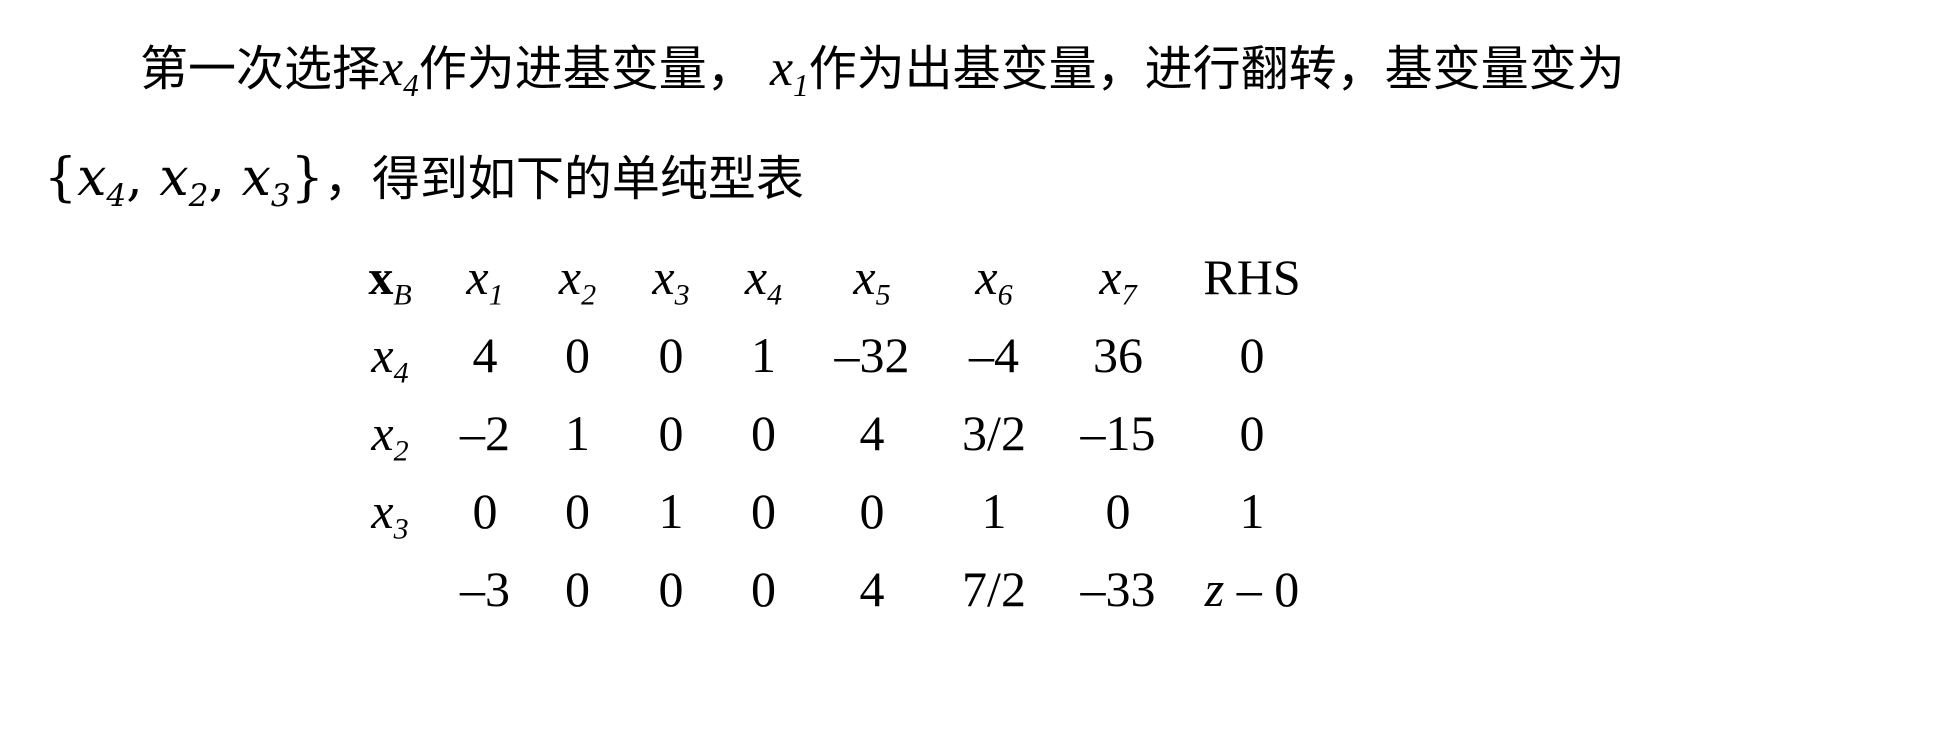  Describe the element at coordinates (594, 69) in the screenshot. I see `text-segment: 作为进基变量，` at that location.